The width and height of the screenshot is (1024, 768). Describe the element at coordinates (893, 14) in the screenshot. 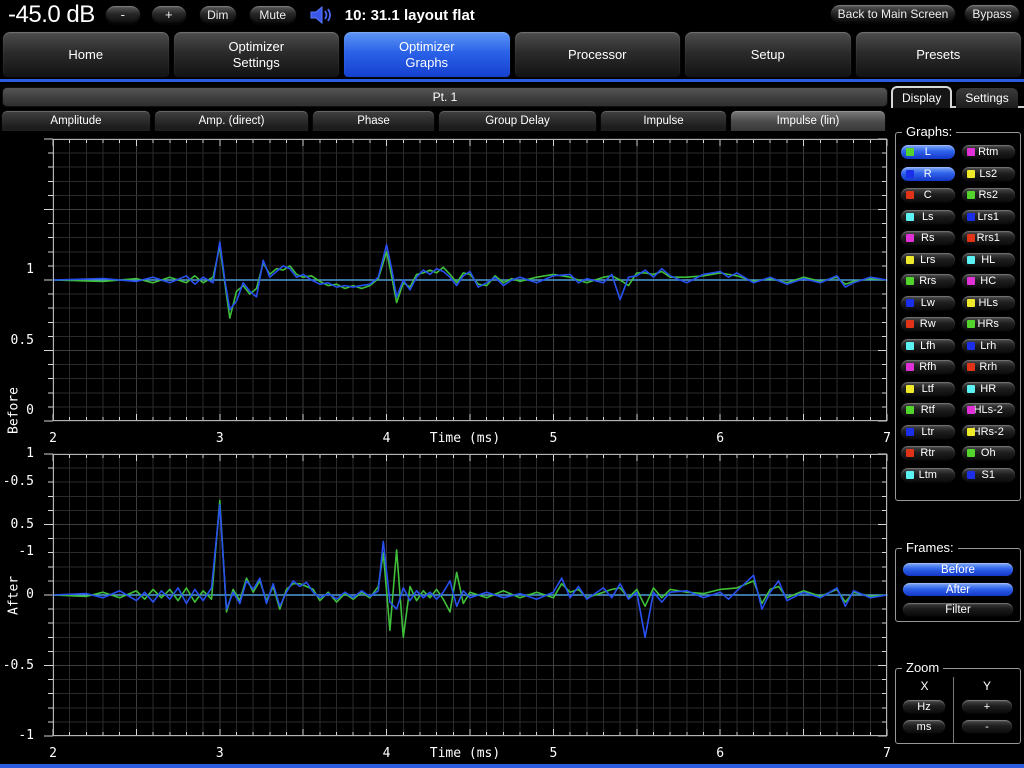

I see `back-to-main-screen-button: Back to Main Screen` at that location.